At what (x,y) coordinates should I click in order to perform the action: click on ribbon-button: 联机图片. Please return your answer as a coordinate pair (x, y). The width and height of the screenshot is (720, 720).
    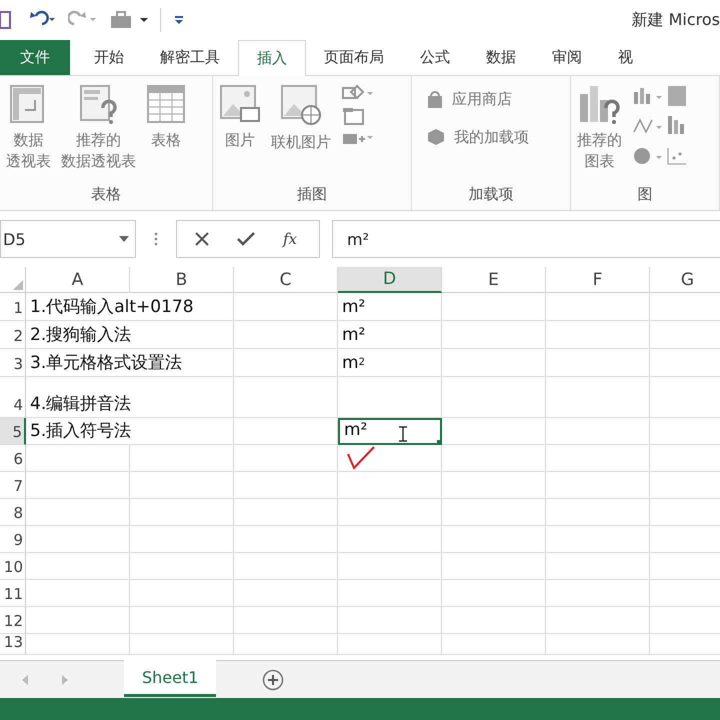
    Looking at the image, I should click on (301, 118).